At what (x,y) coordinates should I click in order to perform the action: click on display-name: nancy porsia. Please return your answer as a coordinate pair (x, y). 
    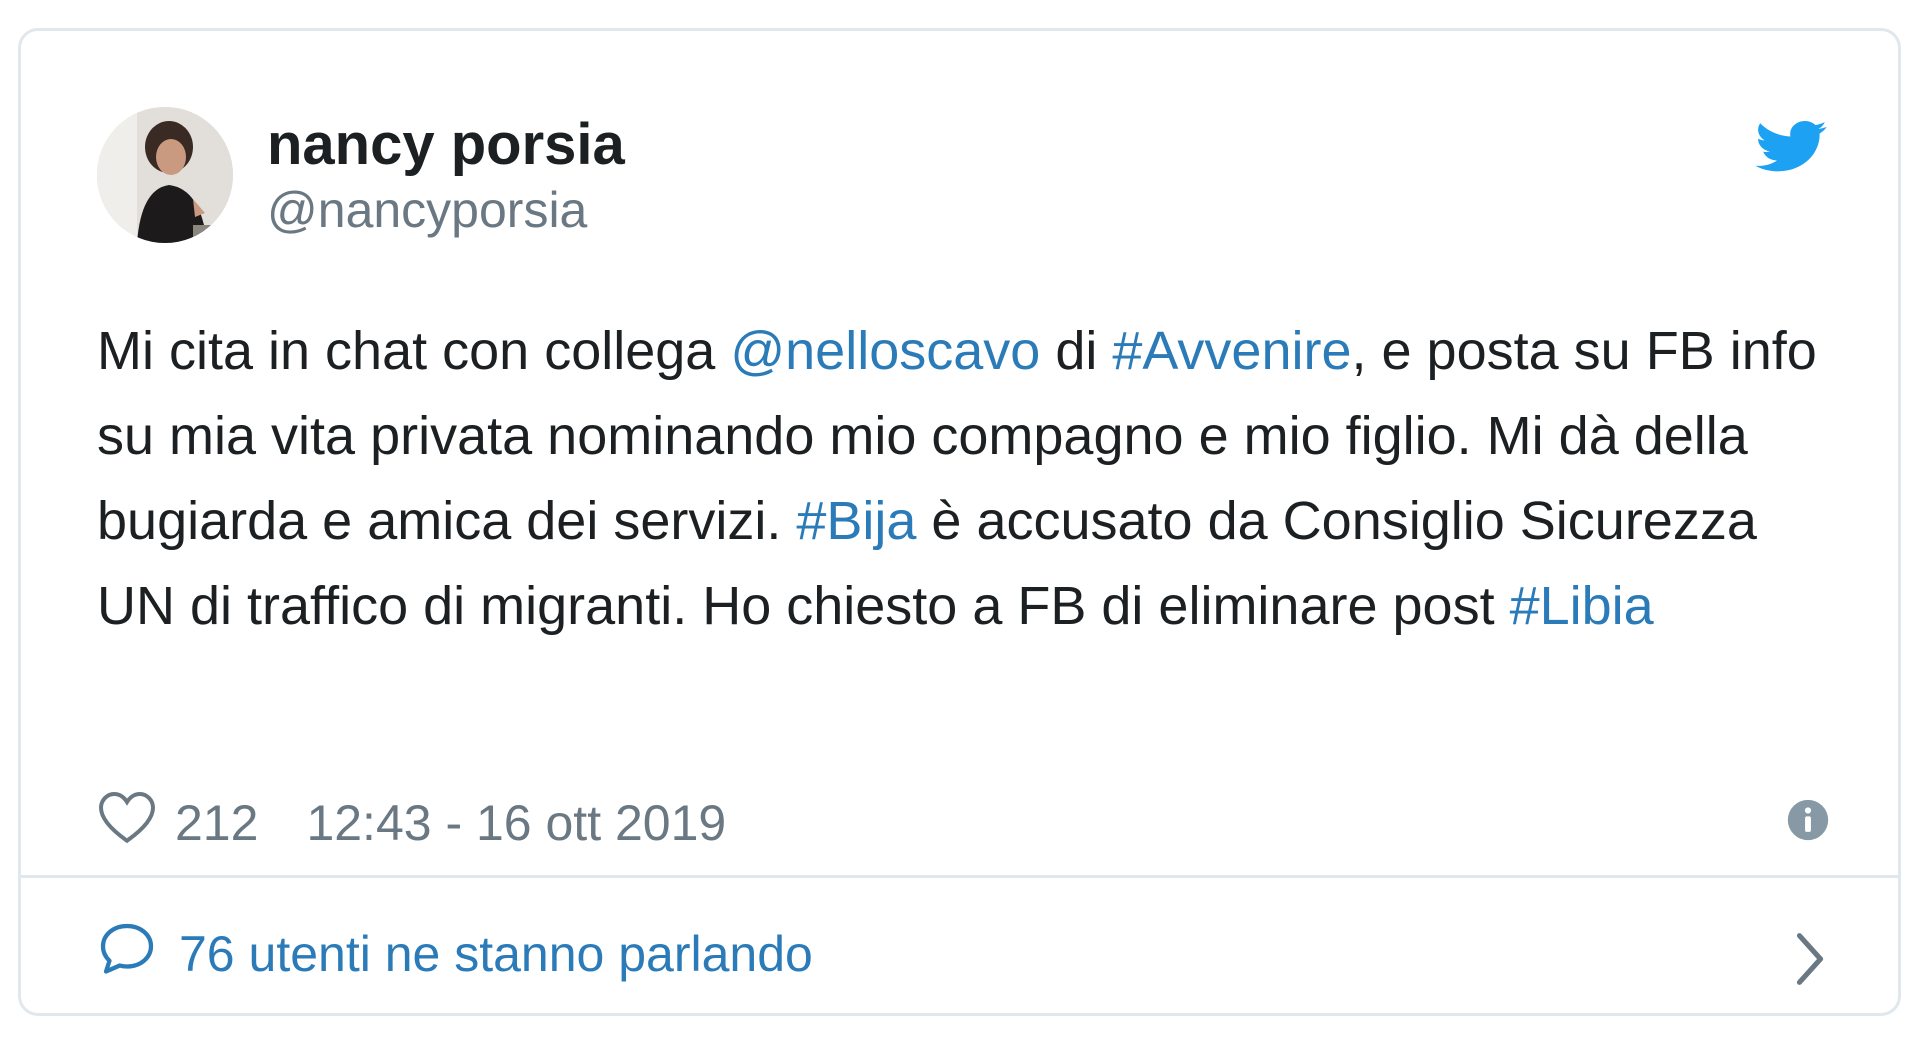
    Looking at the image, I should click on (446, 144).